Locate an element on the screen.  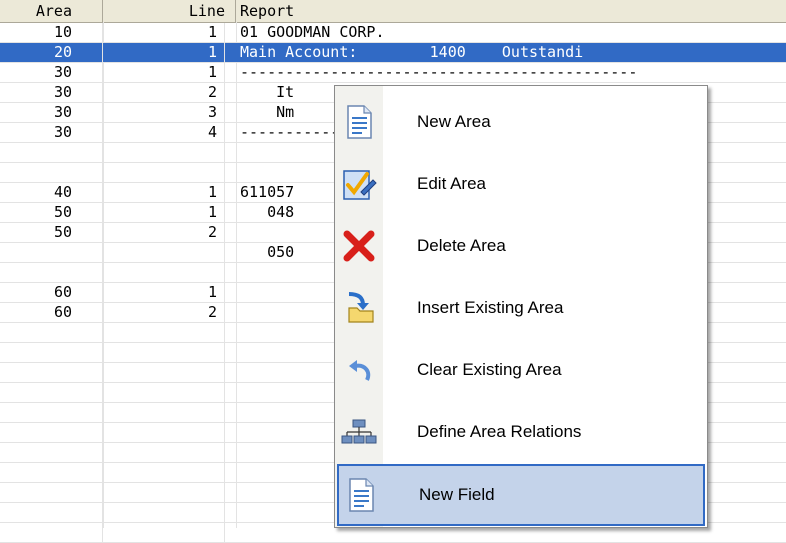
cell-line: 4 is located at coordinates (164, 133).